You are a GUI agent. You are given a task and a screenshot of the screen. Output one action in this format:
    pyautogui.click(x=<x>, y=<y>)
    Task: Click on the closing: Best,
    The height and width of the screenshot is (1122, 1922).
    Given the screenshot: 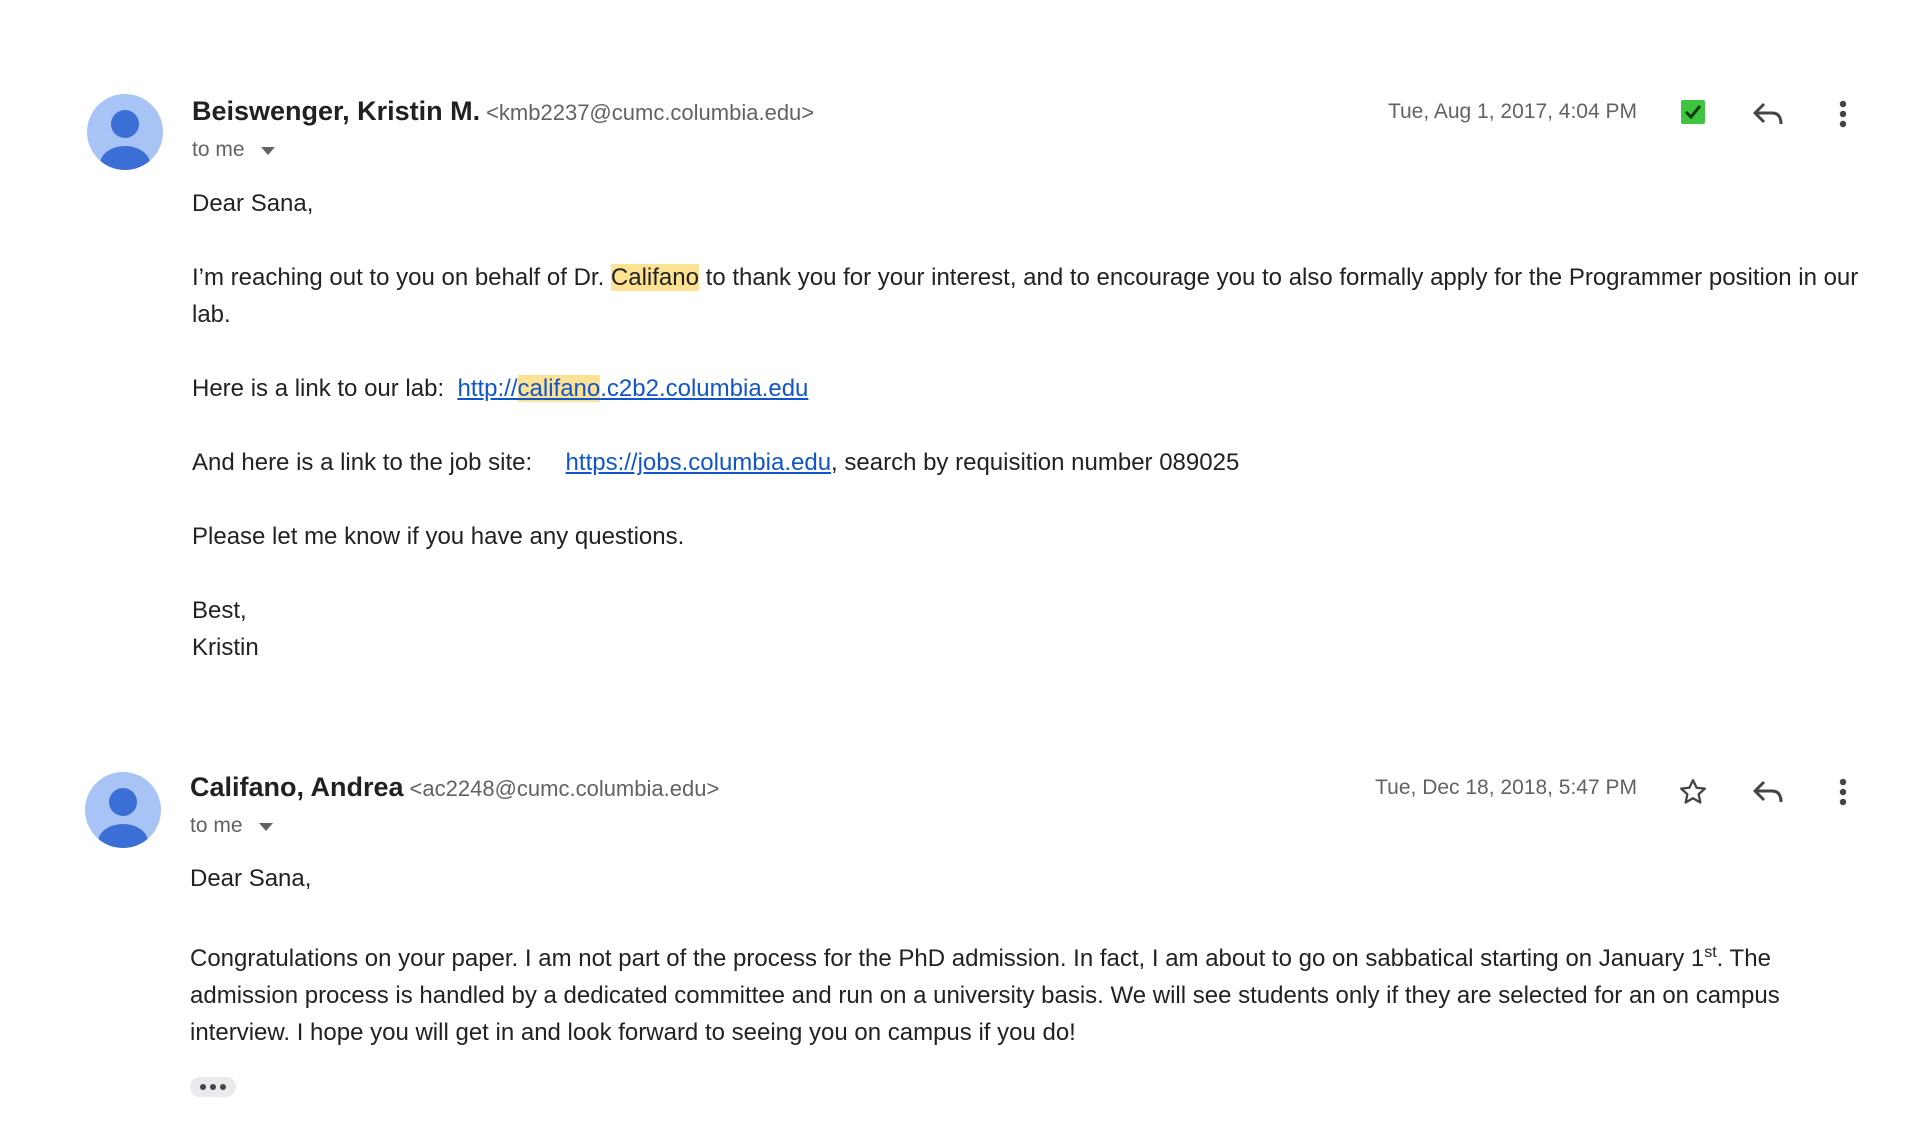 What is the action you would take?
    pyautogui.click(x=219, y=610)
    